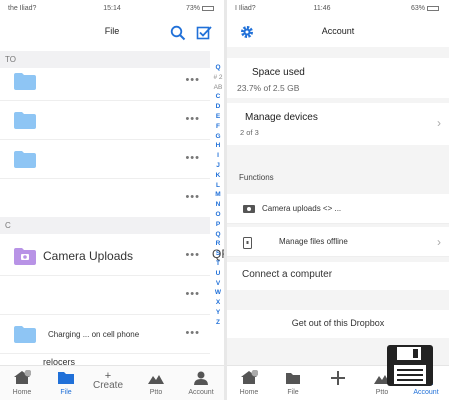 Image resolution: width=449 pixels, height=400 pixels. I want to click on carrier-label: I Iliad?, so click(245, 8).